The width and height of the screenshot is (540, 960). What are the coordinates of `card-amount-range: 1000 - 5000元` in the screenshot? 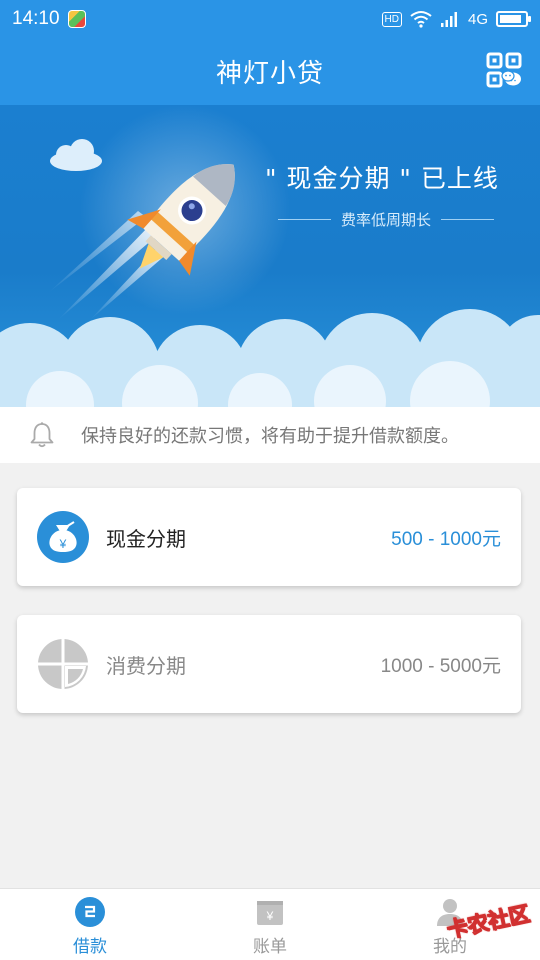 It's located at (440, 666).